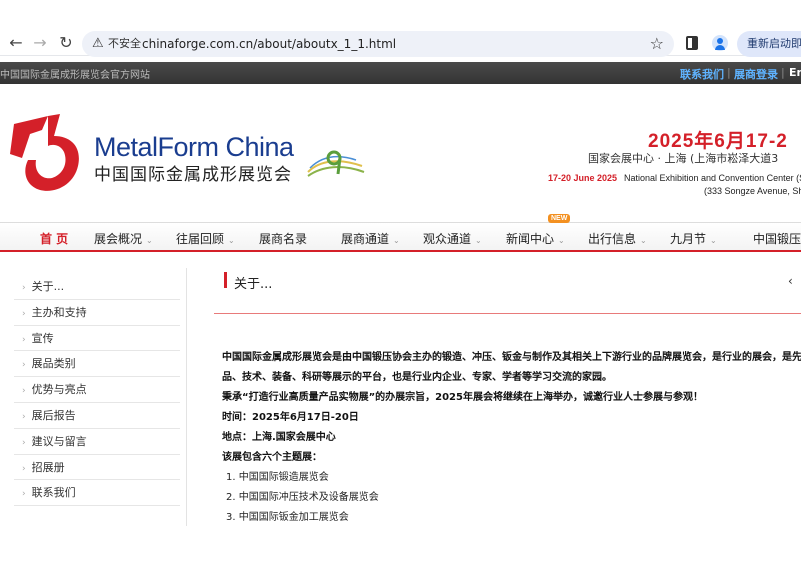 This screenshot has height=563, width=801. I want to click on site-label: 中国国际金属成形展览会官方网站, so click(75, 75).